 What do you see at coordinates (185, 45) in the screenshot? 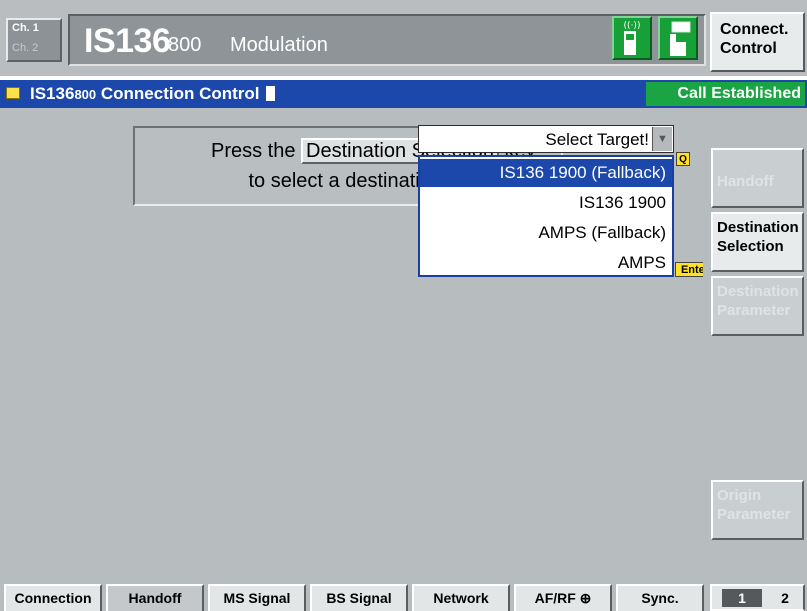
I see `title-band: 800` at bounding box center [185, 45].